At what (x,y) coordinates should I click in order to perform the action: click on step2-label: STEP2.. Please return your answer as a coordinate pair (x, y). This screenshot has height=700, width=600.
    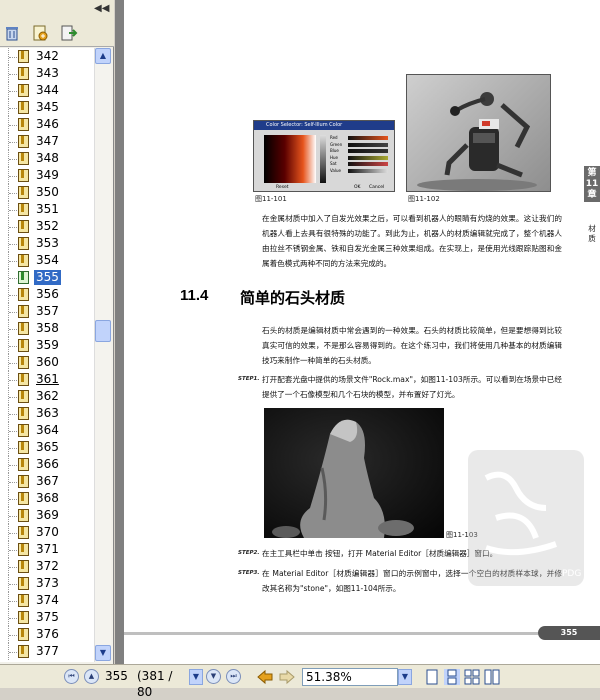
    Looking at the image, I should click on (249, 553).